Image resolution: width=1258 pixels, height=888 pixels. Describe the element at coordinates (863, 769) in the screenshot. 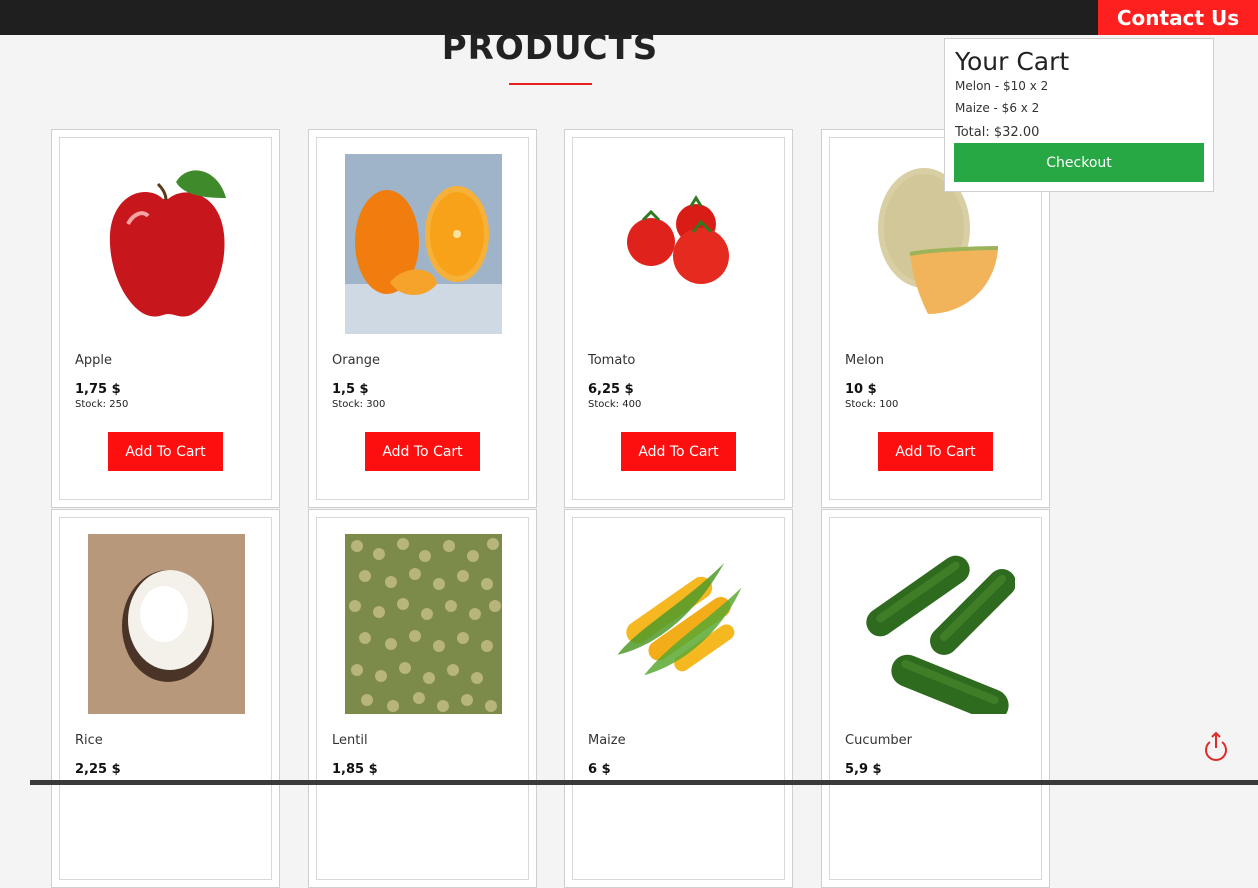

I see `product-price: 5,9 $` at that location.